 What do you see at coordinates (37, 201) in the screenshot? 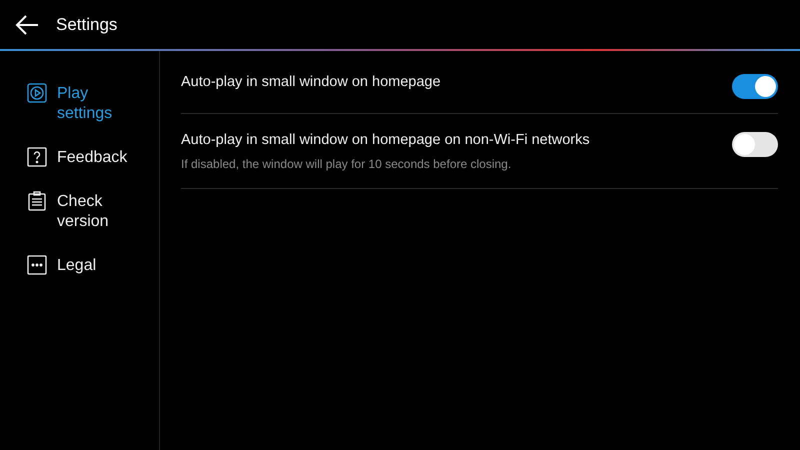
I see `clipboard-icon` at bounding box center [37, 201].